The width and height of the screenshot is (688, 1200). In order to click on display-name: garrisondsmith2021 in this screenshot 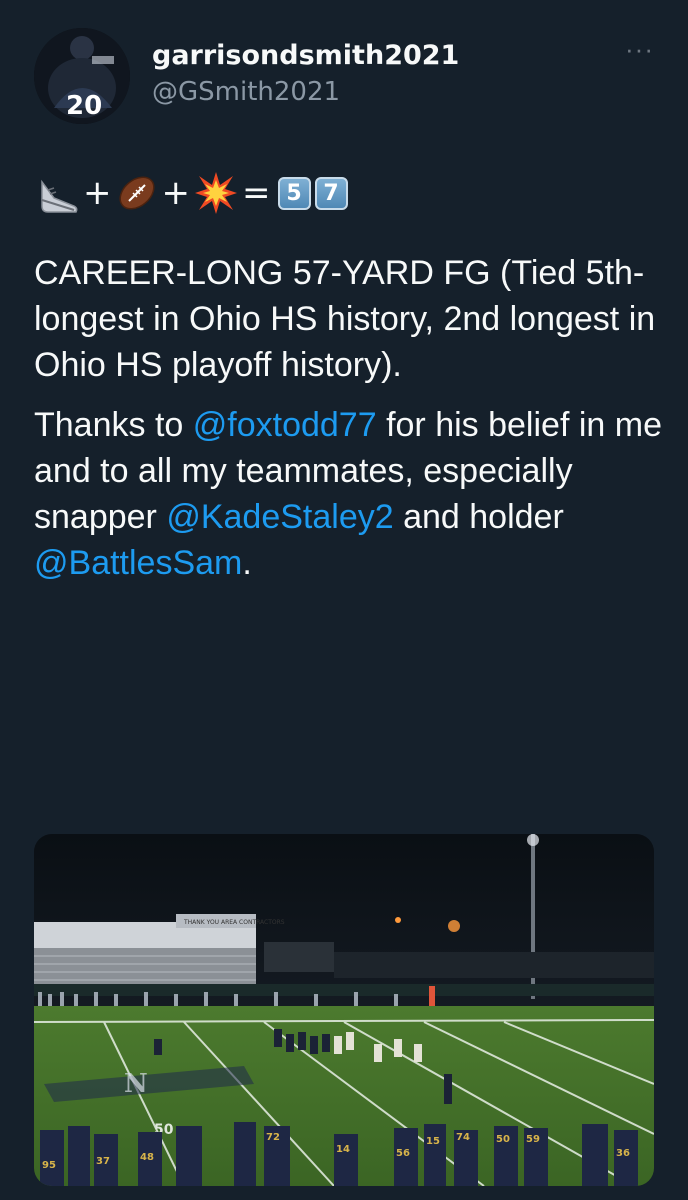, I will do `click(305, 56)`.